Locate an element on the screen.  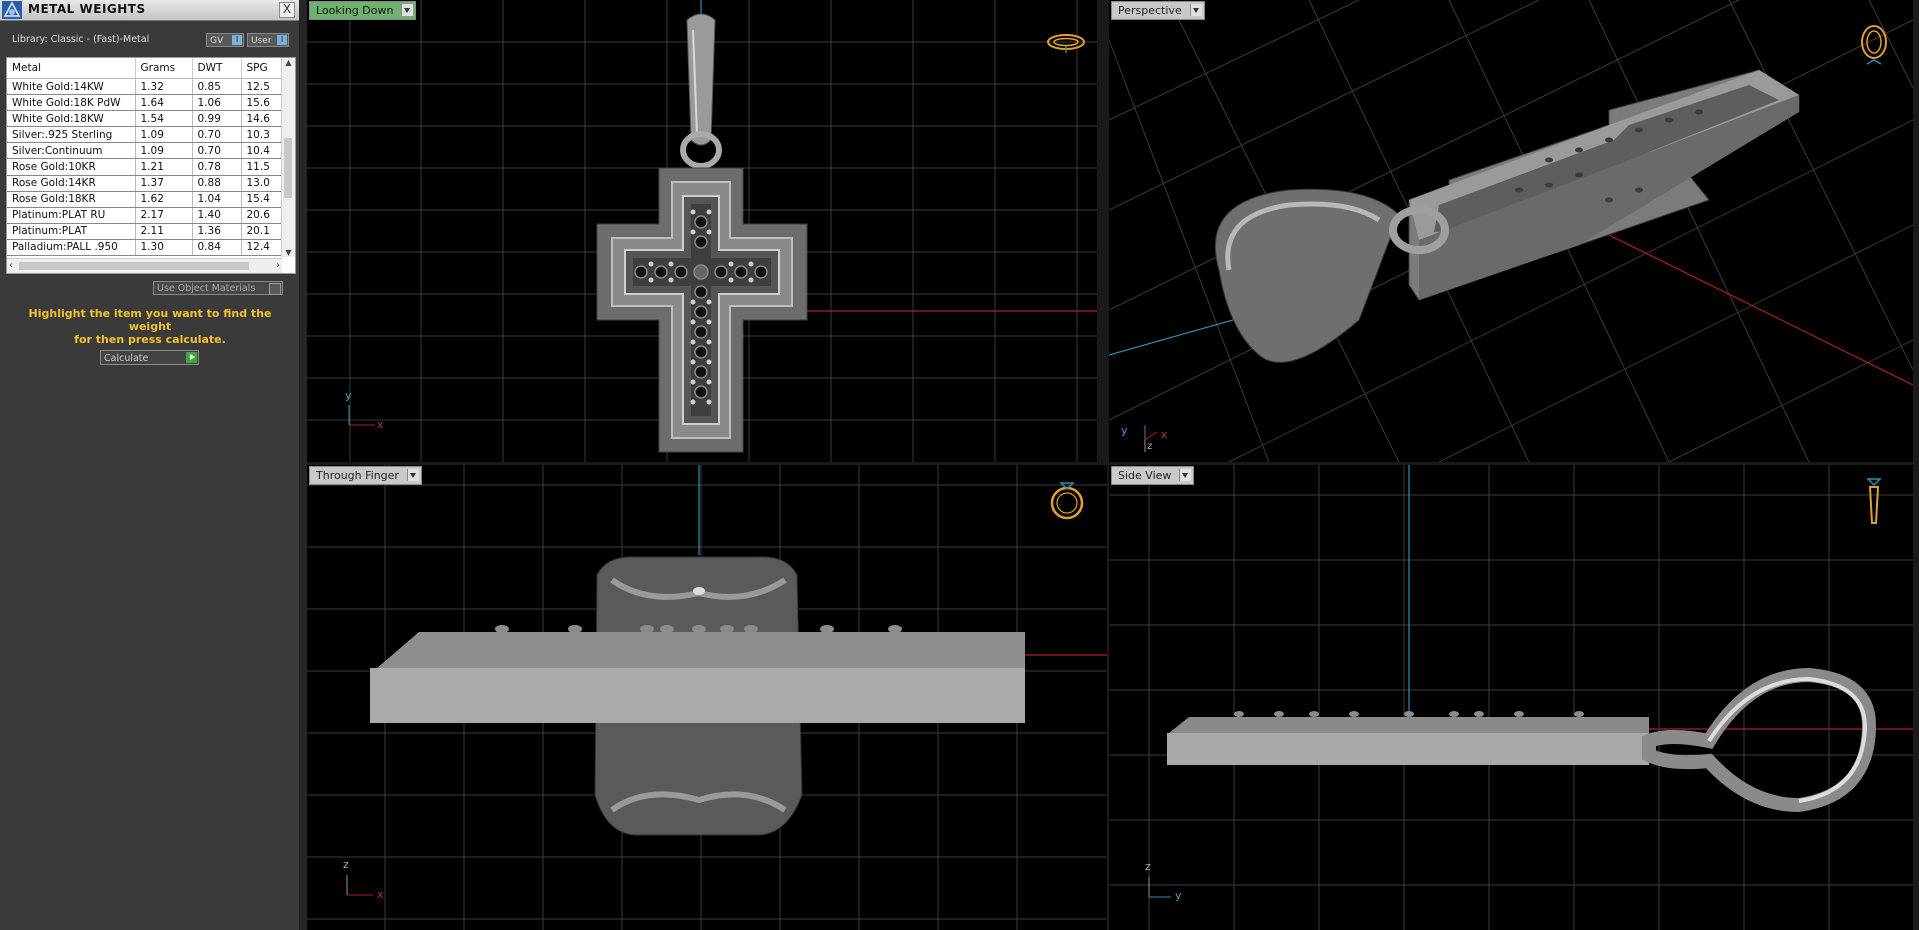
table-row: Rose Gold:10KR 1.21 0.78 11.5 is located at coordinates (144, 167).